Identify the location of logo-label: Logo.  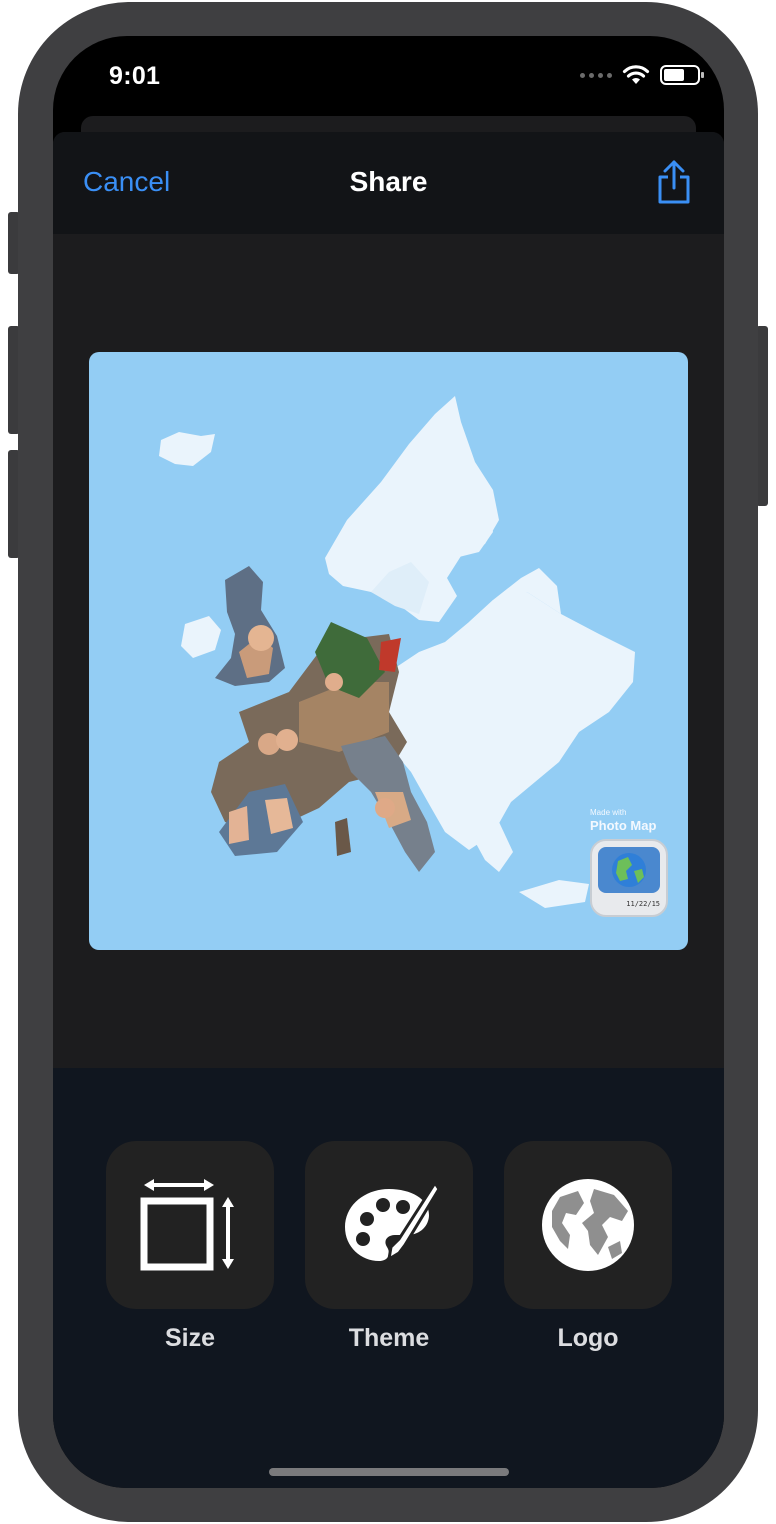
(588, 1338).